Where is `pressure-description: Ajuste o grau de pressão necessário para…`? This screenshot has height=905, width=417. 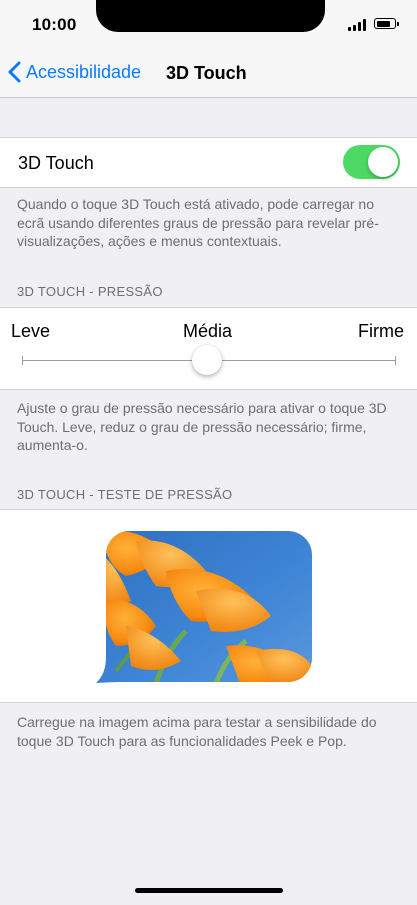
pressure-description: Ajuste o grau de pressão necessário para… is located at coordinates (202, 426).